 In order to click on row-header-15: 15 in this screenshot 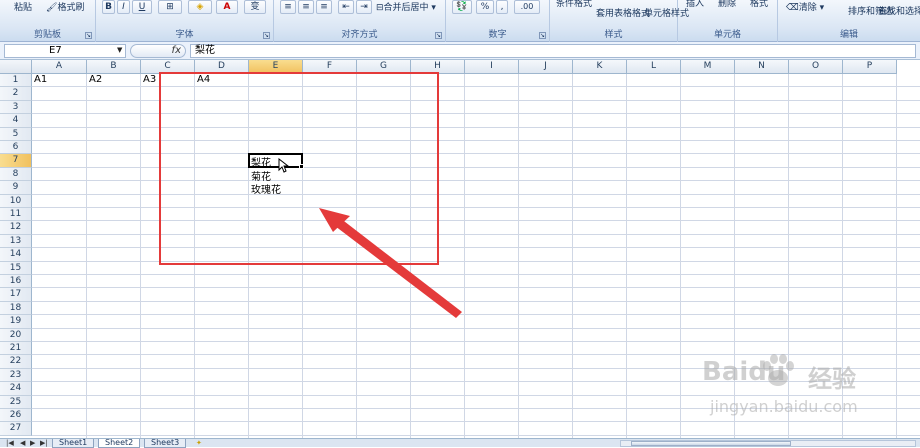, I will do `click(16, 268)`.